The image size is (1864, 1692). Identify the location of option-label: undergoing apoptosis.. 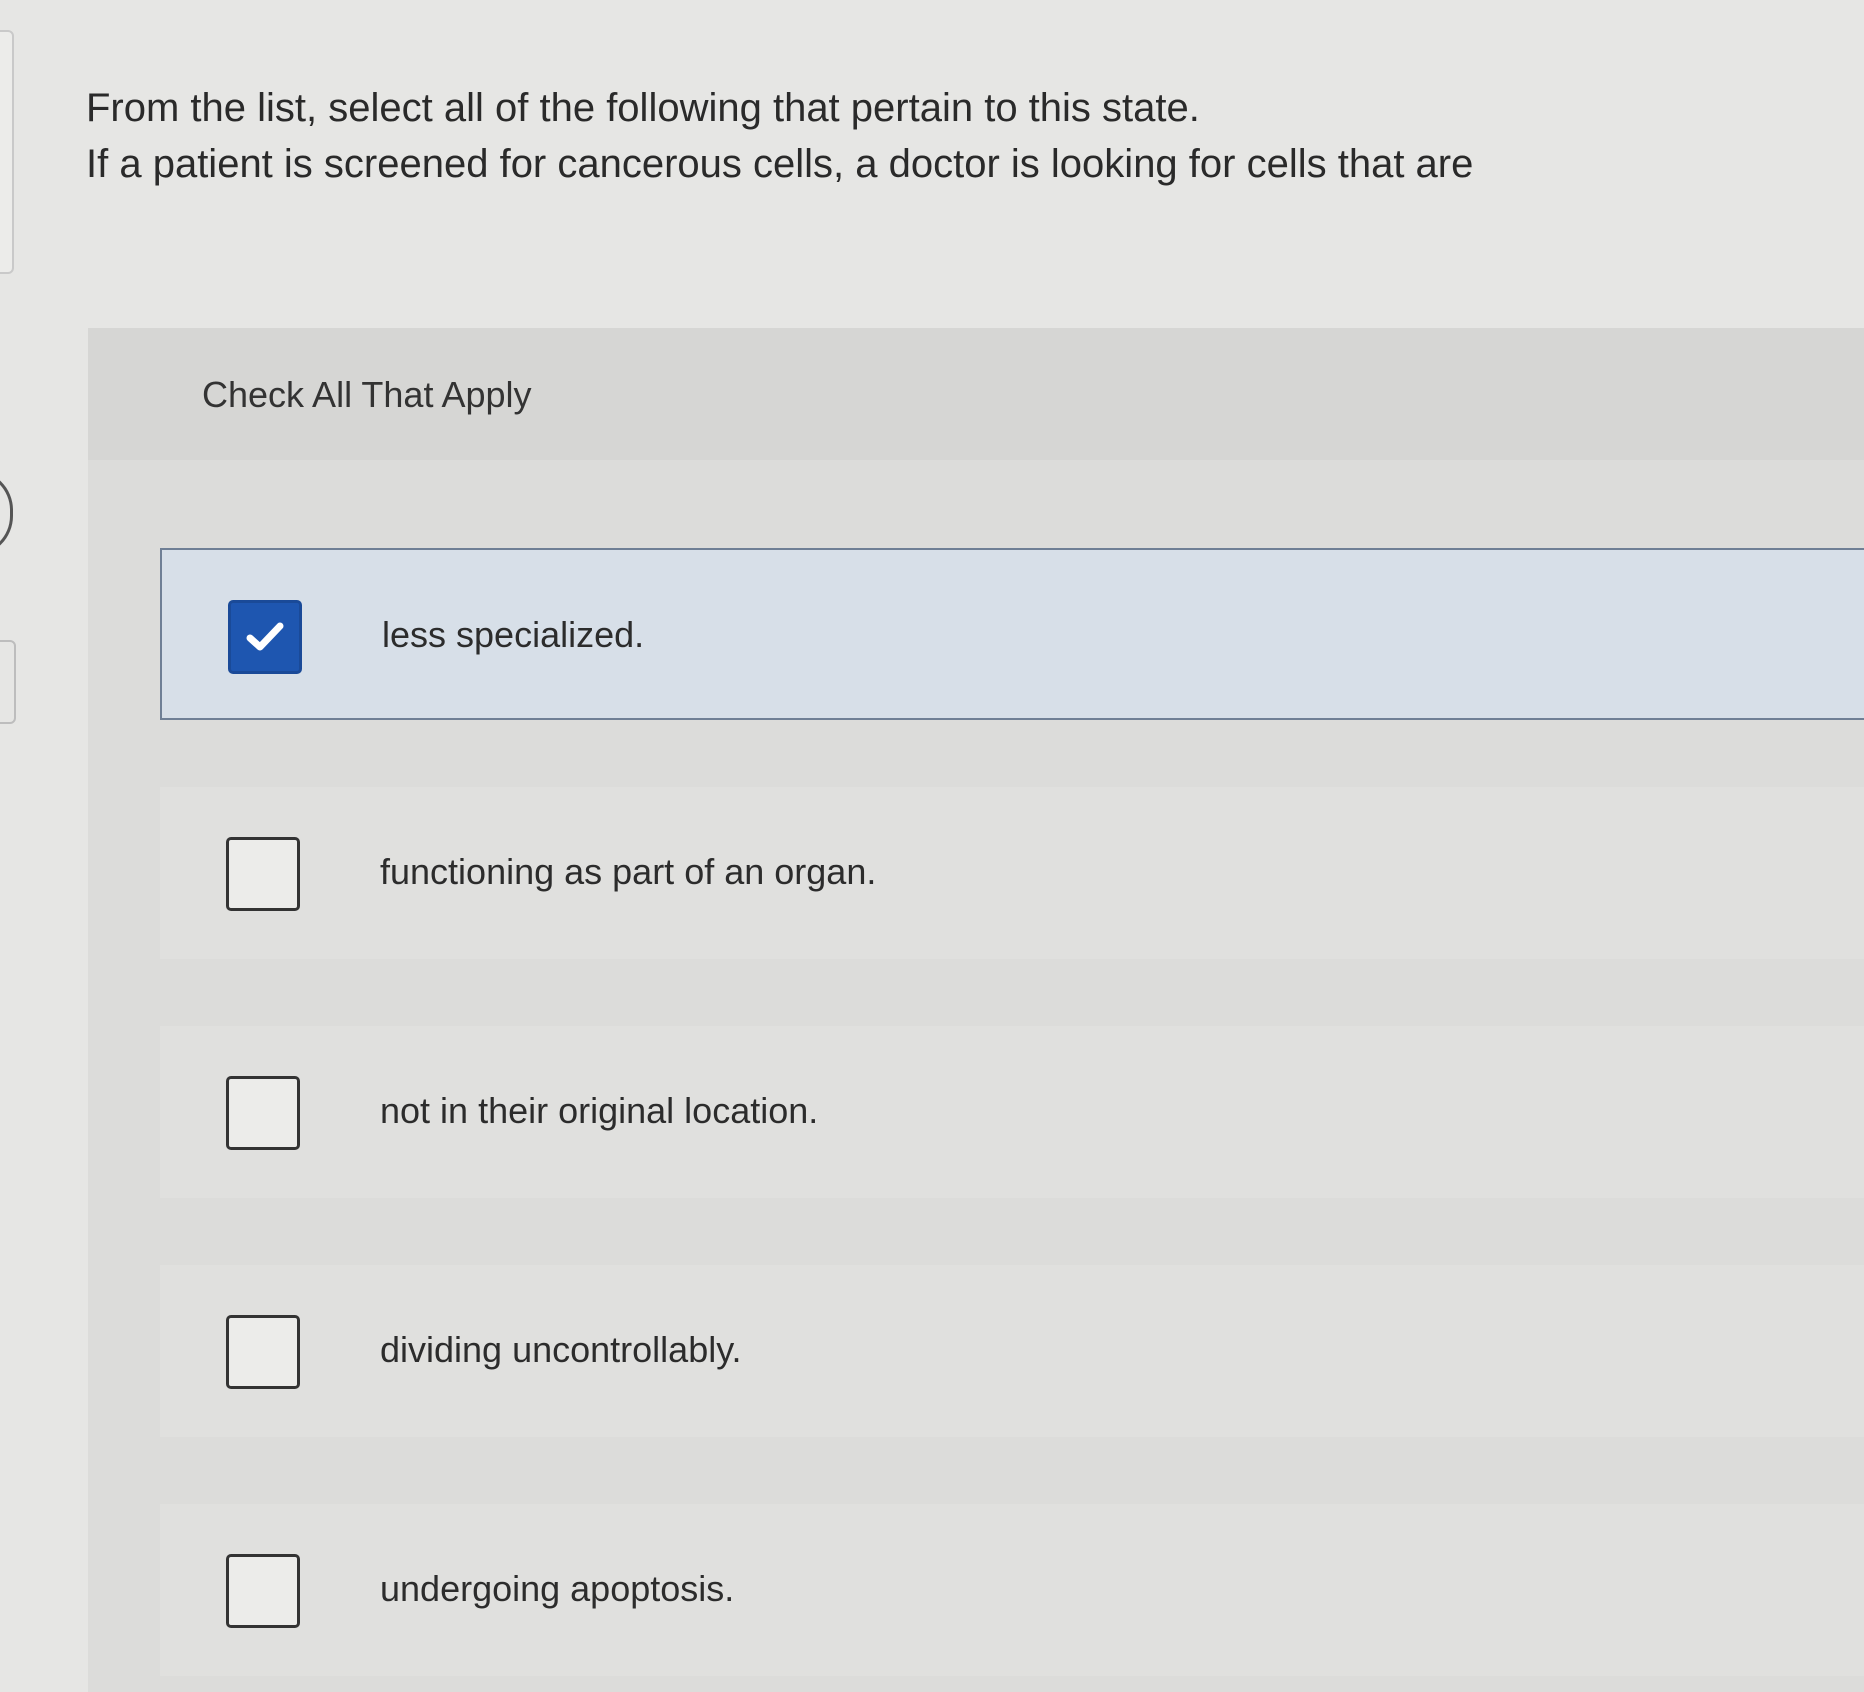
(557, 1588).